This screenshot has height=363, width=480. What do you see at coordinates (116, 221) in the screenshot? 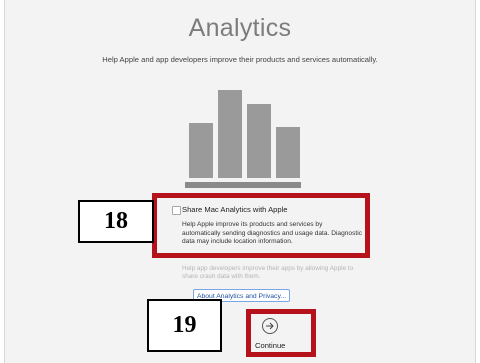
I see `step-label-18: 18` at bounding box center [116, 221].